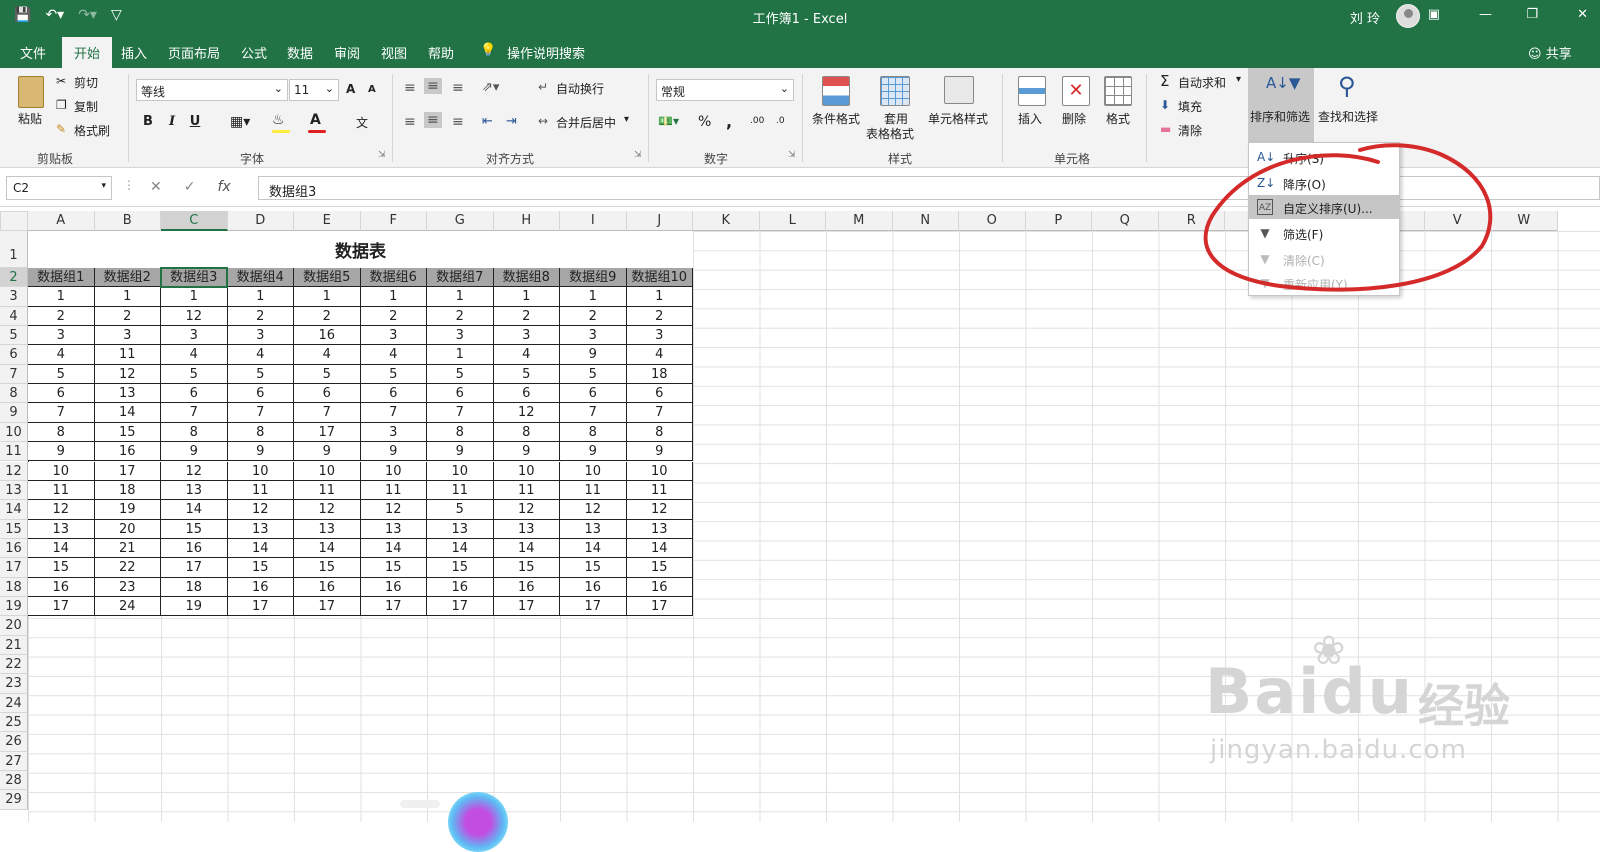 This screenshot has width=1600, height=852. Describe the element at coordinates (327, 278) in the screenshot. I see `header-cell: 数据组5` at that location.